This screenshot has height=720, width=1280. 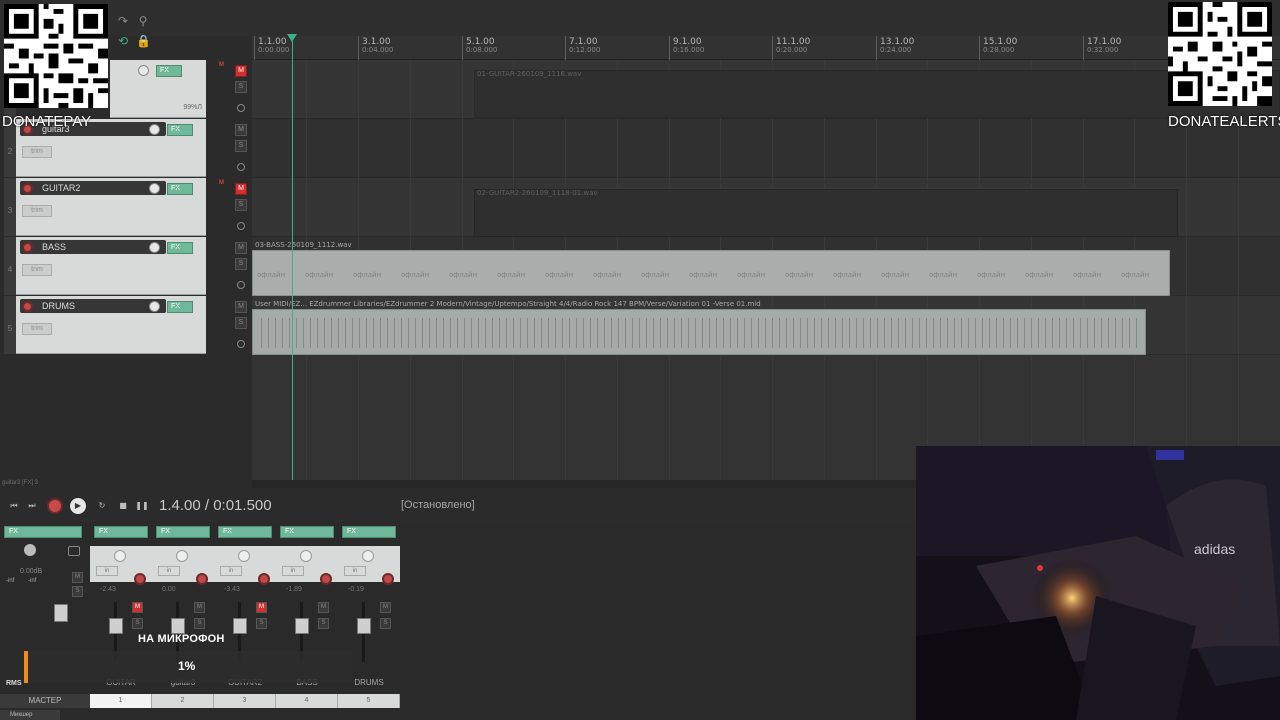 What do you see at coordinates (77, 591) in the screenshot?
I see `master-solo-button: S` at bounding box center [77, 591].